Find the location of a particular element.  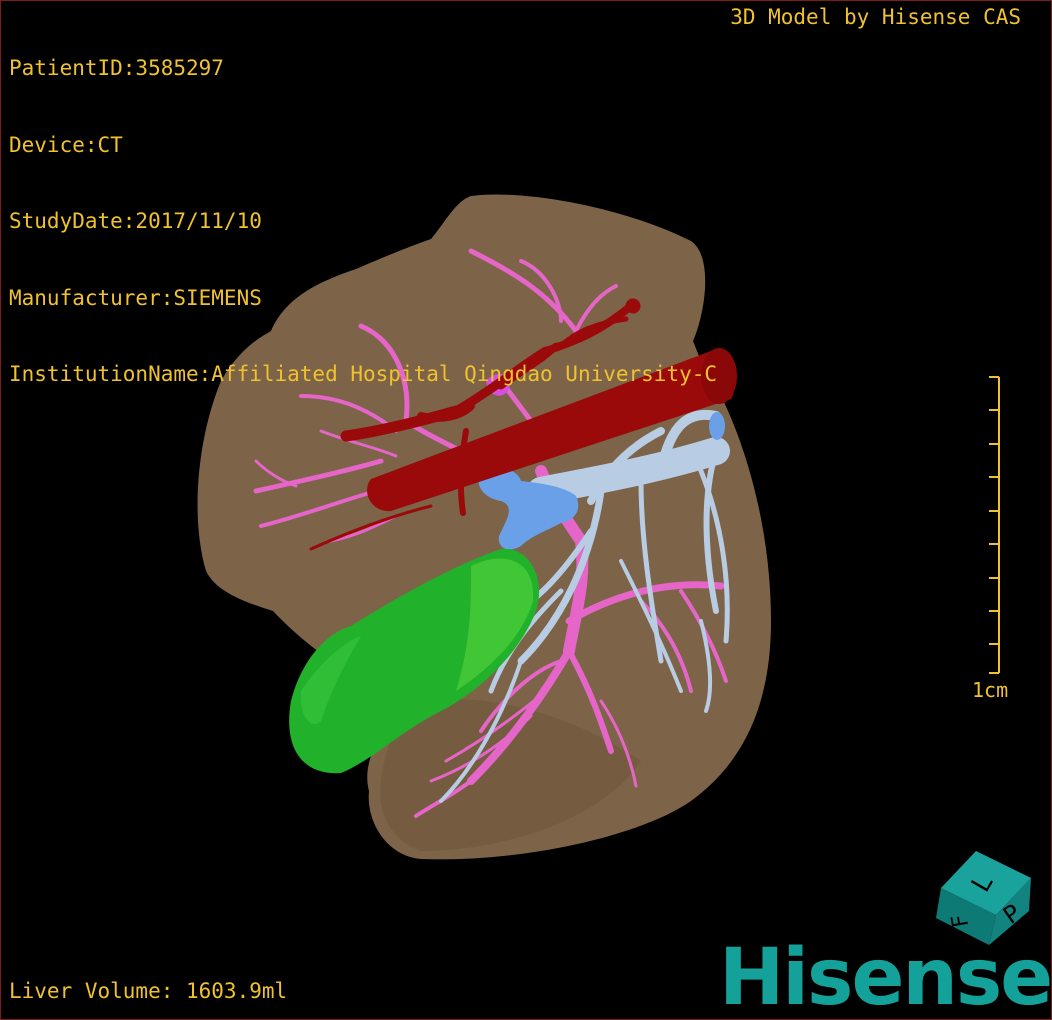

study-date: StudyDate:2017/11/10 is located at coordinates (135, 221).